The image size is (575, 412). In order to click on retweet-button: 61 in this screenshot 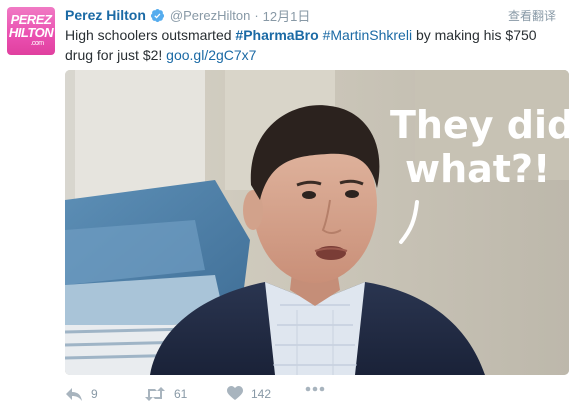, I will do `click(165, 394)`.